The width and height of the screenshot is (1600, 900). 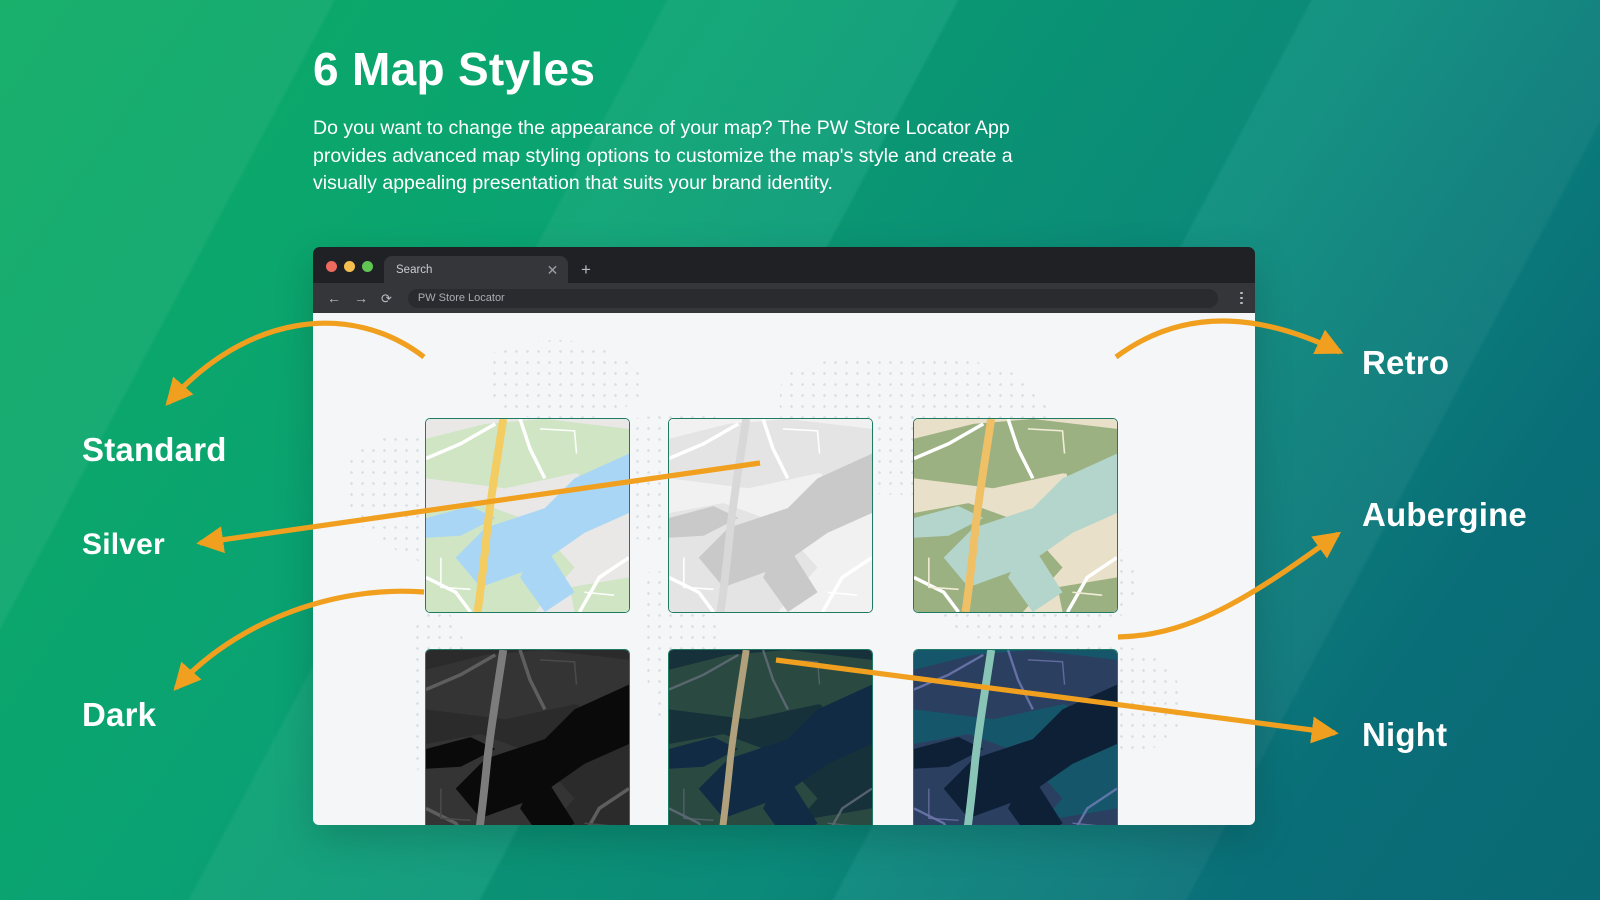 I want to click on map-thumbnail-silver, so click(x=770, y=515).